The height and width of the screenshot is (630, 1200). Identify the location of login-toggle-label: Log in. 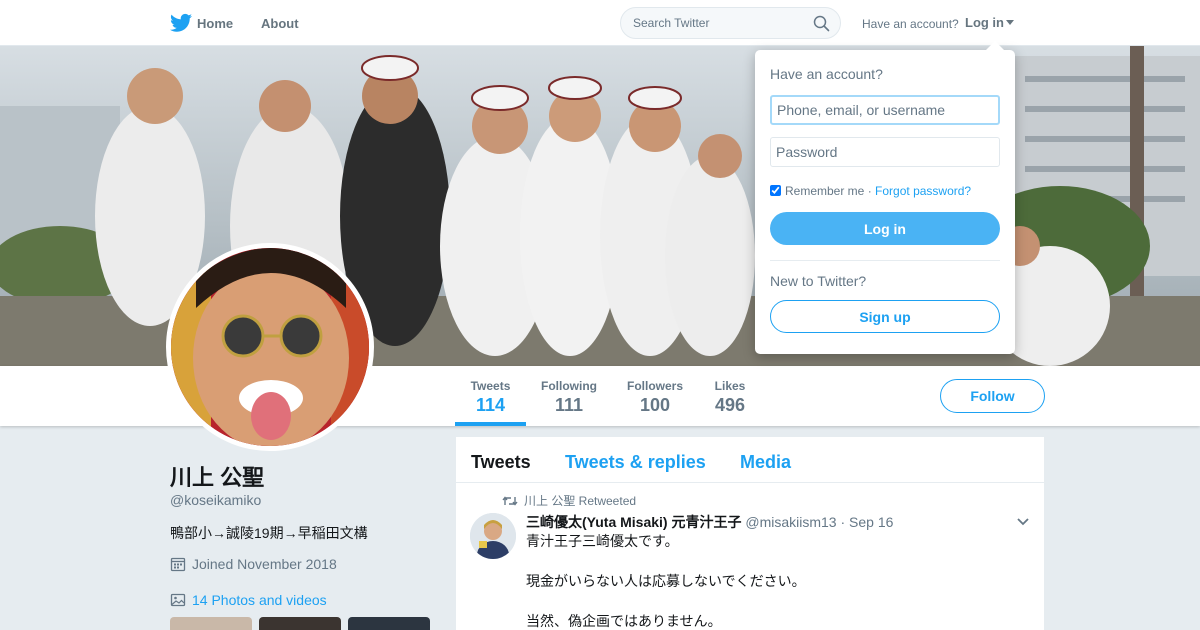
(984, 22).